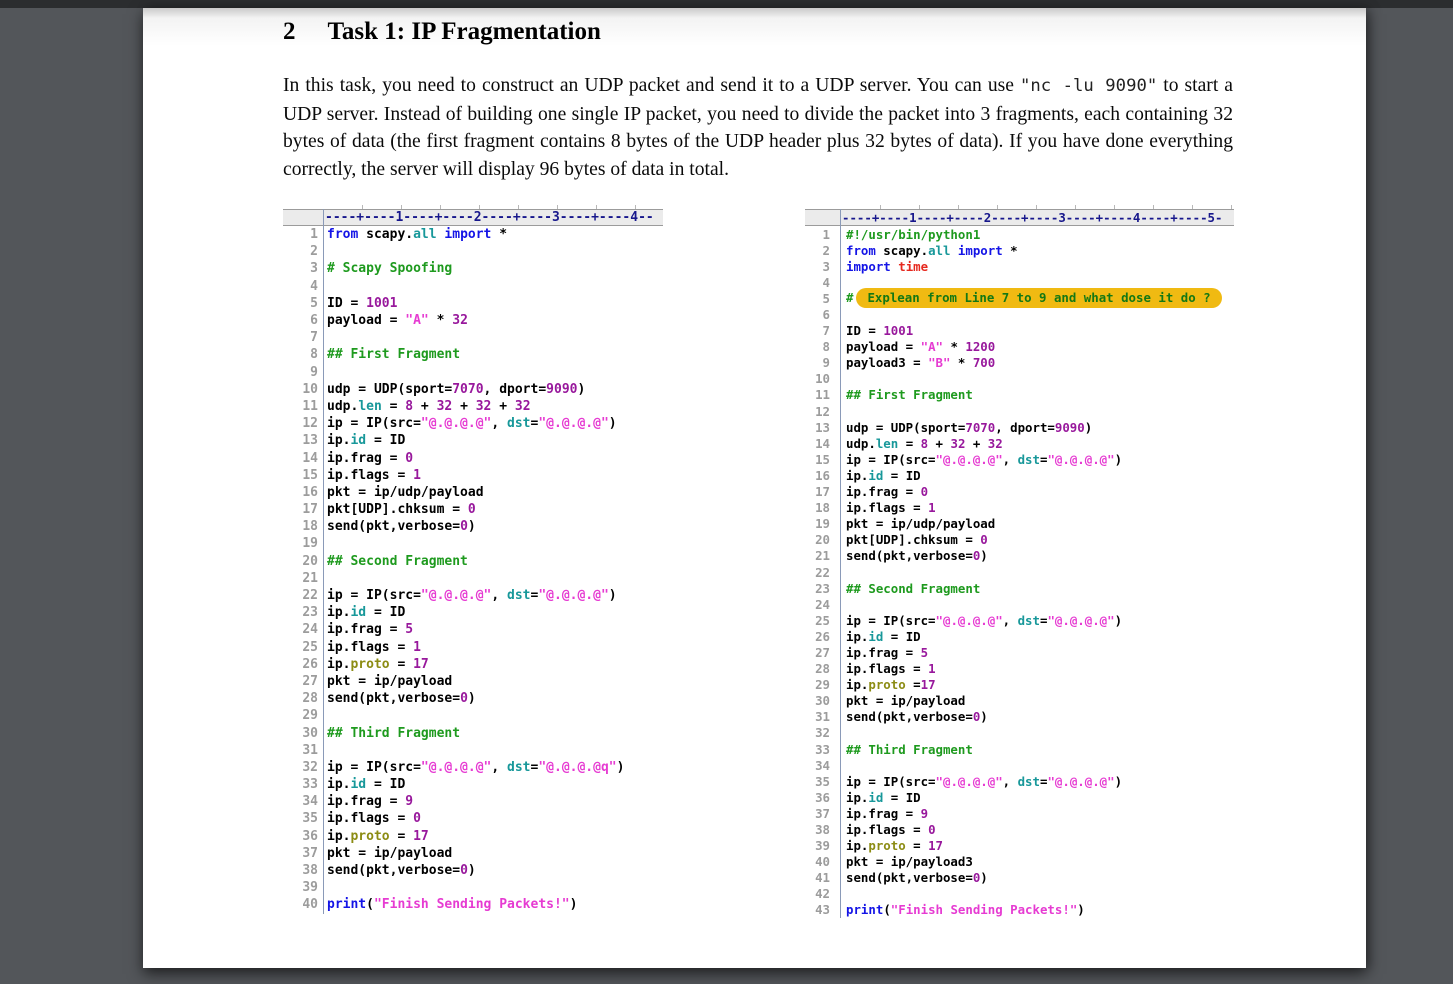 Image resolution: width=1453 pixels, height=984 pixels. I want to click on code-line: 10, so click(1019, 379).